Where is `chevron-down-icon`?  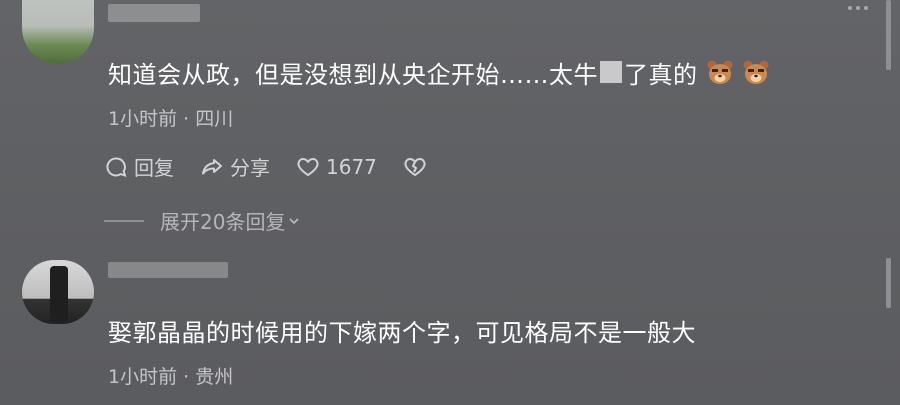
chevron-down-icon is located at coordinates (294, 220).